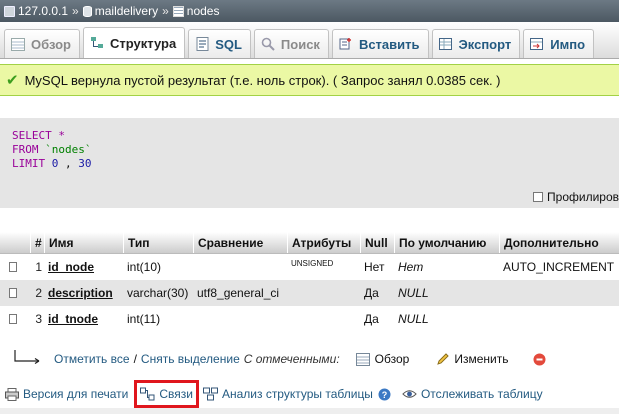  Describe the element at coordinates (409, 394) in the screenshot. I see `eye-icon` at that location.